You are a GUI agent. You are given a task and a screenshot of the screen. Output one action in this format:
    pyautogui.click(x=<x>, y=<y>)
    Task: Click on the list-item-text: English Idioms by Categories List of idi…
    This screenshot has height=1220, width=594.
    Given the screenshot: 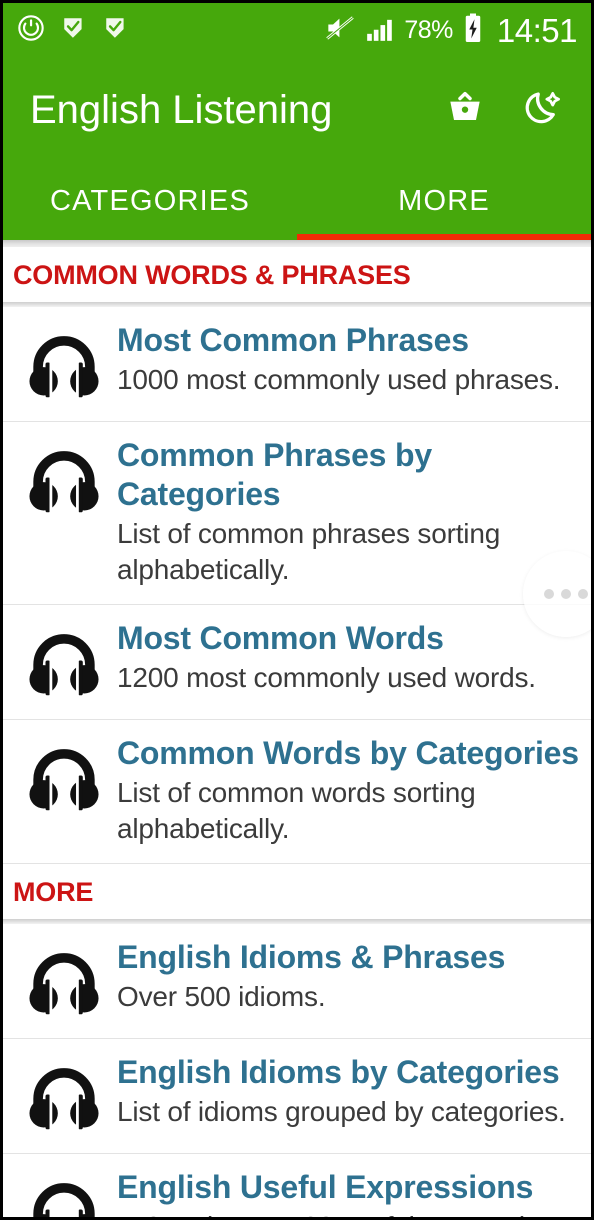 What is the action you would take?
    pyautogui.click(x=340, y=1091)
    